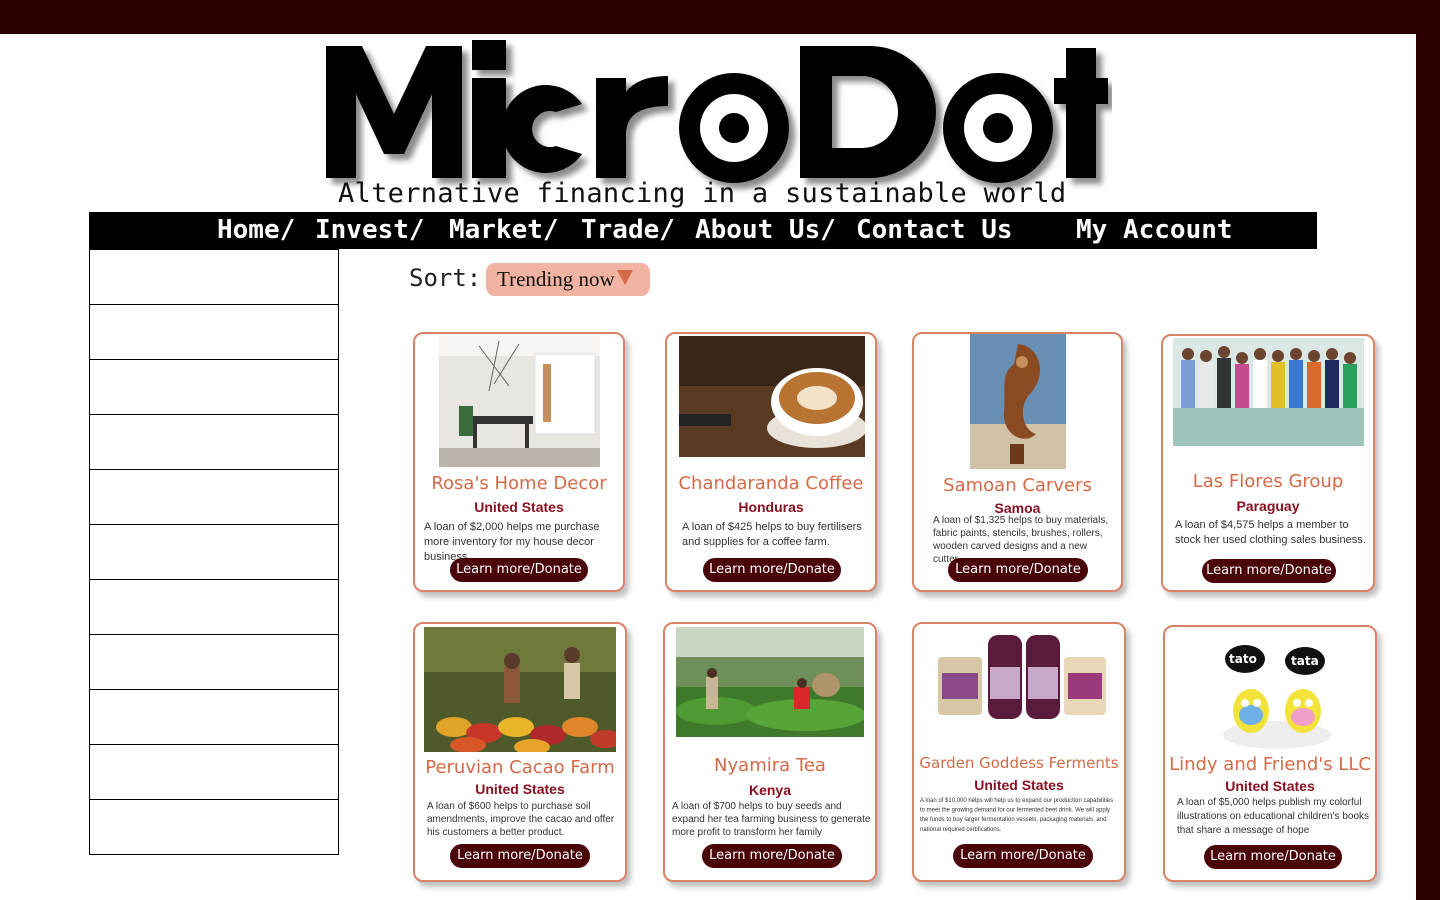  What do you see at coordinates (1018, 401) in the screenshot?
I see `card-image-carving` at bounding box center [1018, 401].